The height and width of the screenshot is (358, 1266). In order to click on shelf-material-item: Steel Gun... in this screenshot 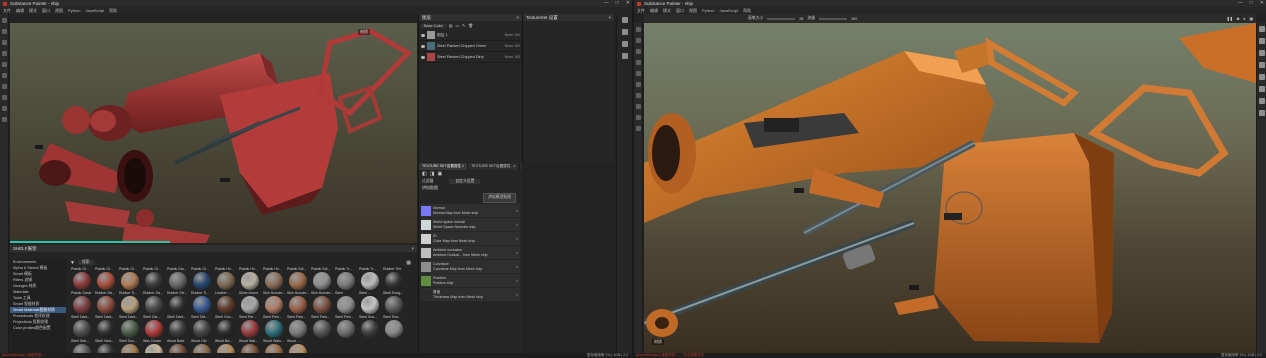, I will do `click(226, 327)`.